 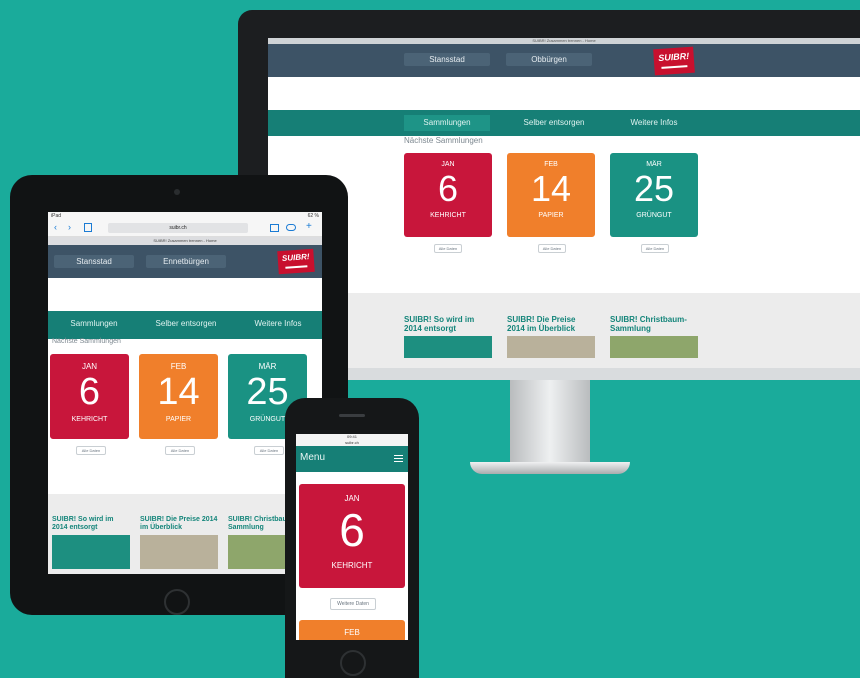 I want to click on teaser-title: SUIBR! Christbaum-Sammlung, so click(x=648, y=324).